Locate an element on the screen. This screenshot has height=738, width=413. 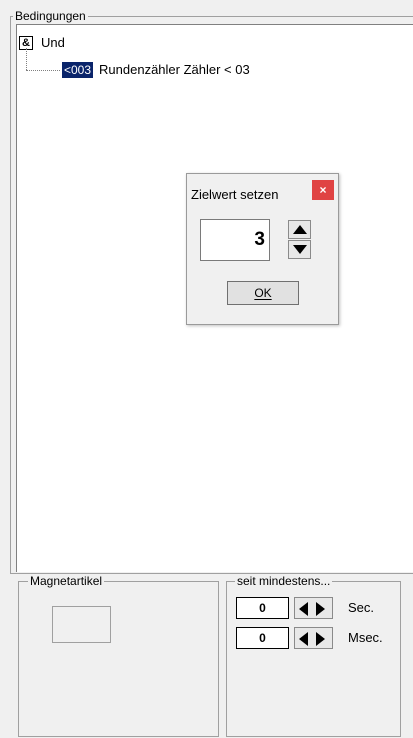
set-target-value-dialog: Zielwert setzen × OK is located at coordinates (262, 249).